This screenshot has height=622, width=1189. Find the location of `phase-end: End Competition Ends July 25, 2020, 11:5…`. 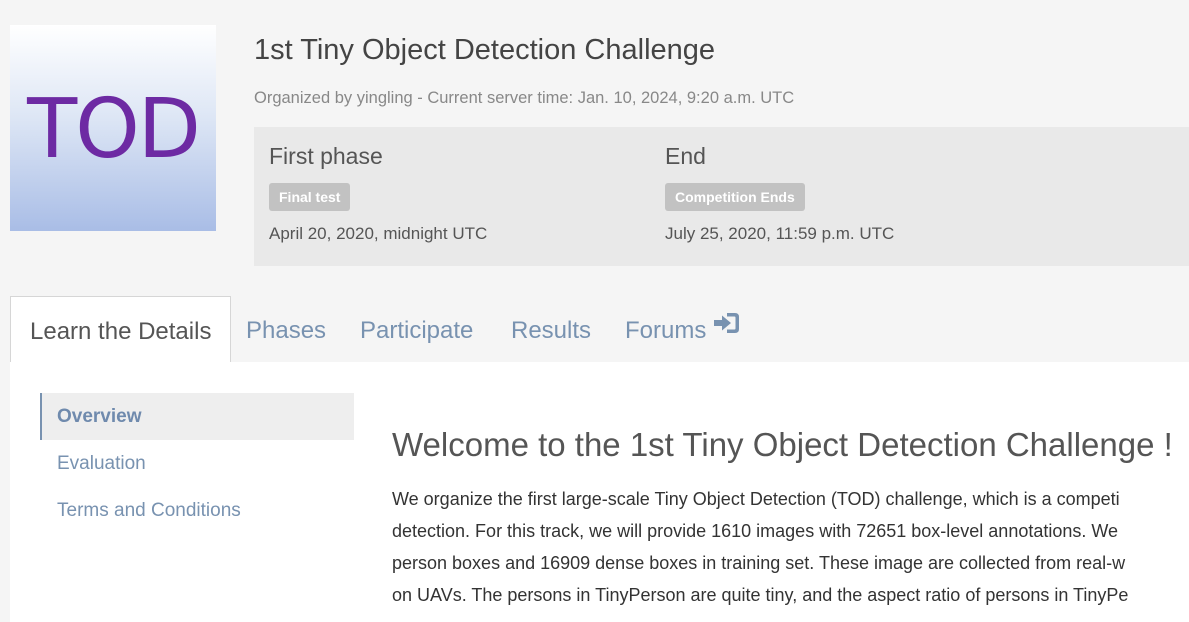

phase-end: End Competition Ends July 25, 2020, 11:5… is located at coordinates (779, 193).